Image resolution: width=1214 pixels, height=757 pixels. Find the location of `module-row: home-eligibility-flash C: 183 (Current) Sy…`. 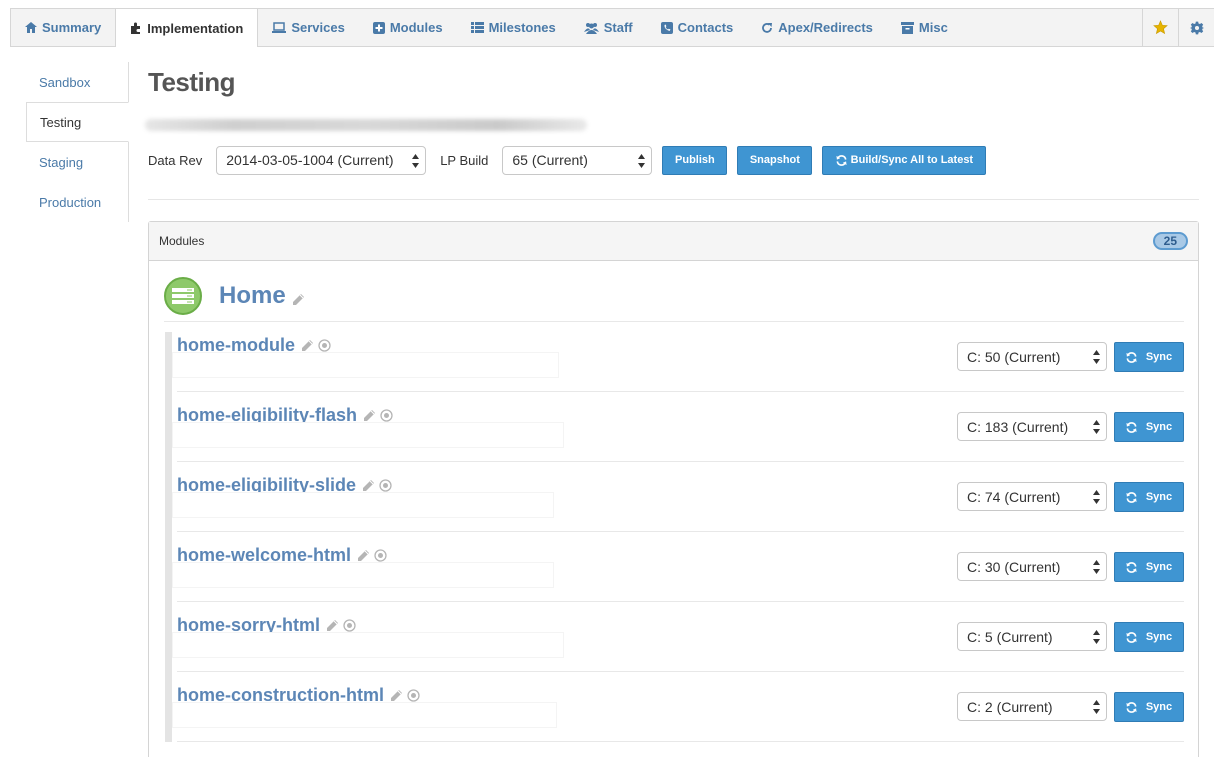

module-row: home-eligibility-flash C: 183 (Current) Sy… is located at coordinates (678, 427).